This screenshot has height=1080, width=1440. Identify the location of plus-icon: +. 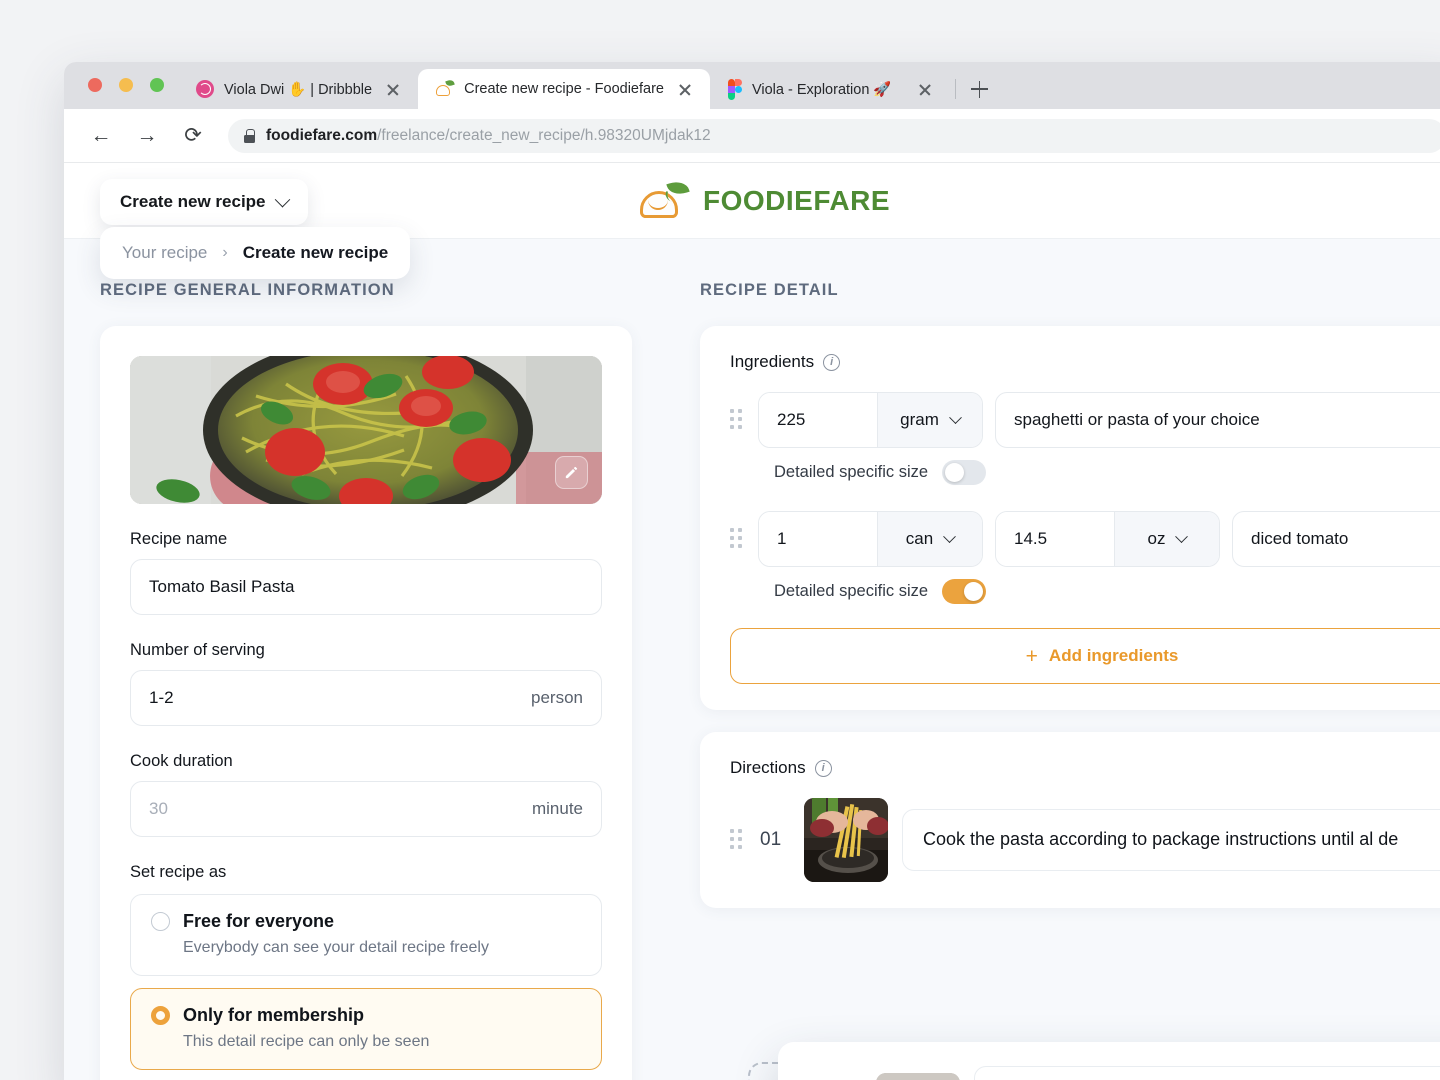
(1031, 656).